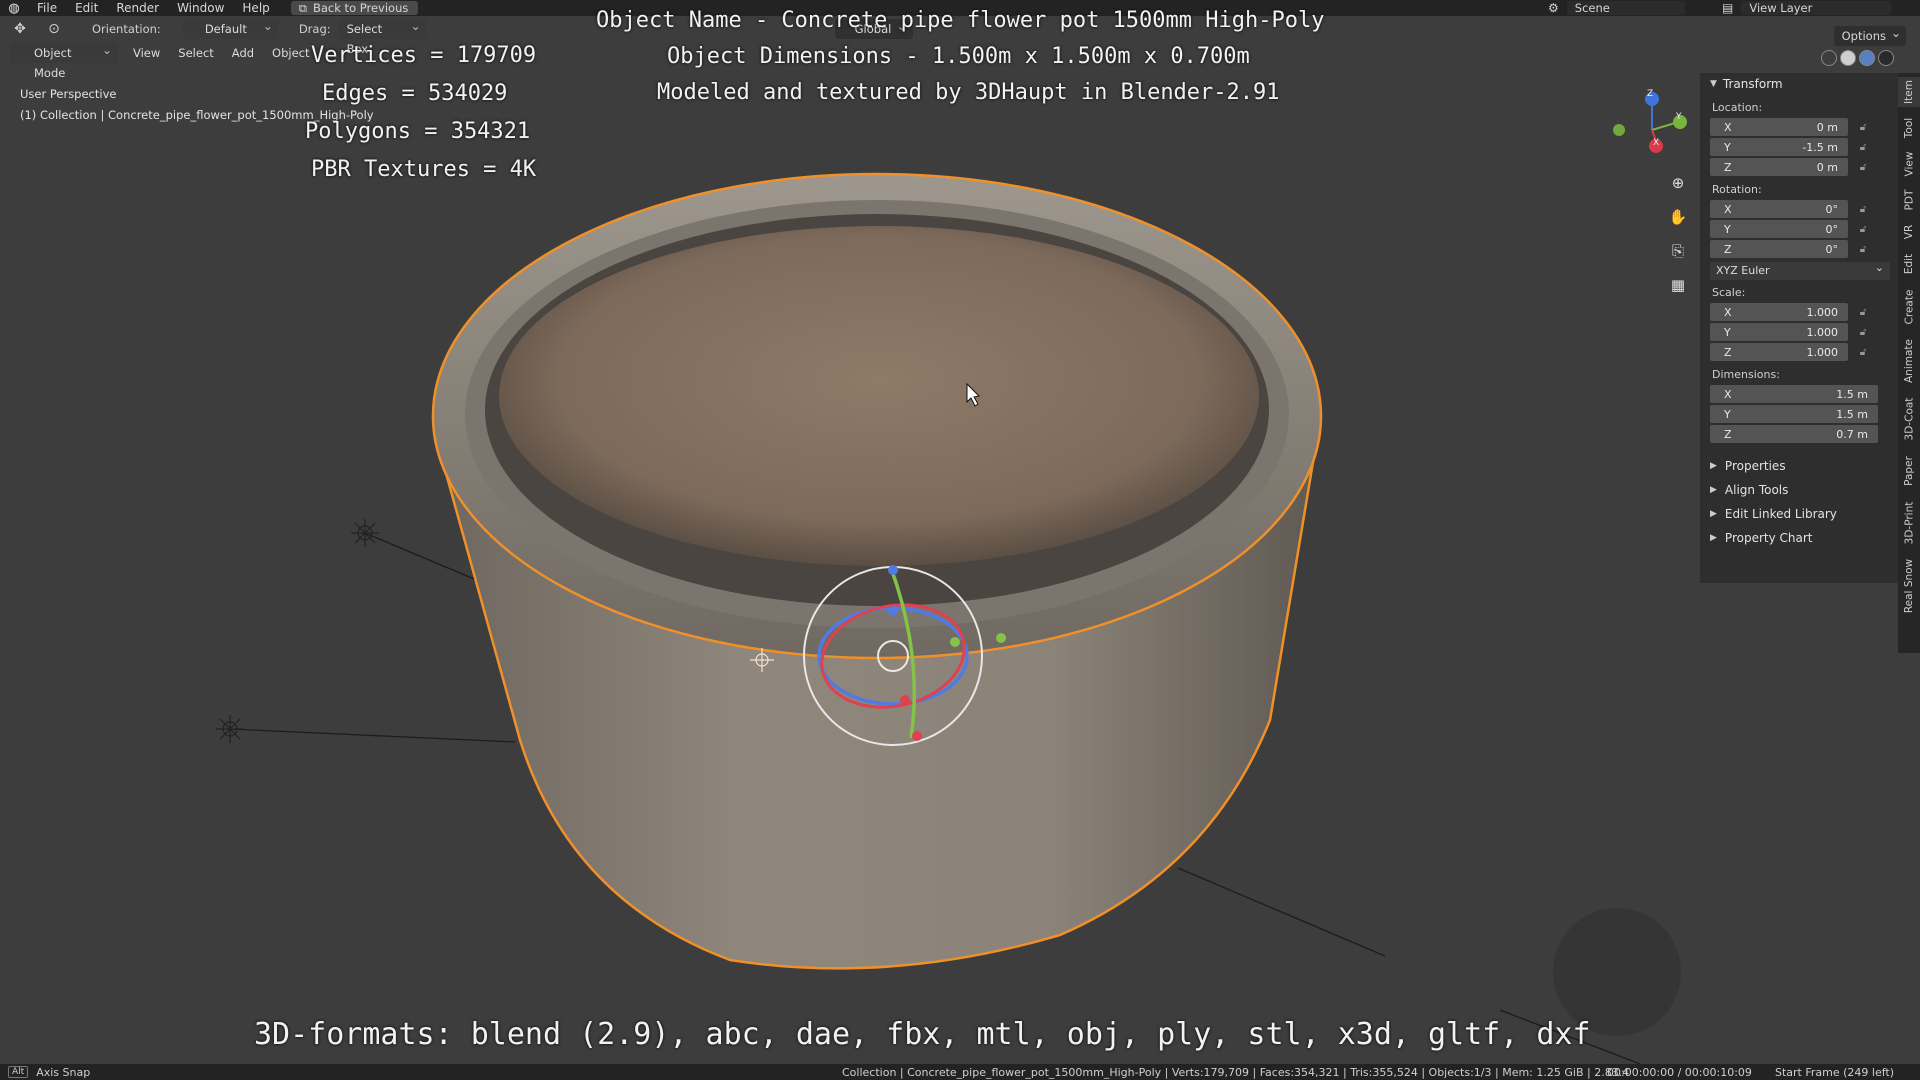 The width and height of the screenshot is (1920, 1080). What do you see at coordinates (1737, 107) in the screenshot?
I see `location-label: Location:` at bounding box center [1737, 107].